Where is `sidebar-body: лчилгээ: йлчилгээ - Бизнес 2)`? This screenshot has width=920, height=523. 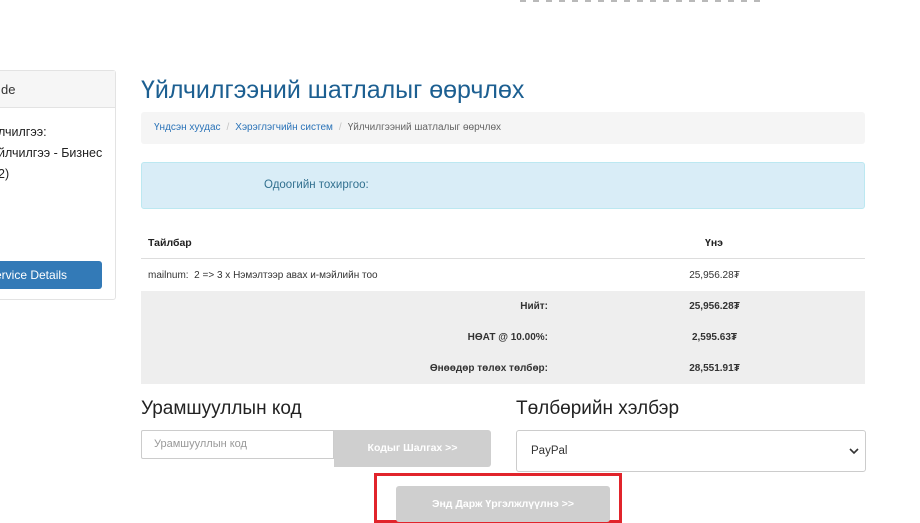
sidebar-body: лчилгээ: йлчилгээ - Бизнес 2) is located at coordinates (57, 146).